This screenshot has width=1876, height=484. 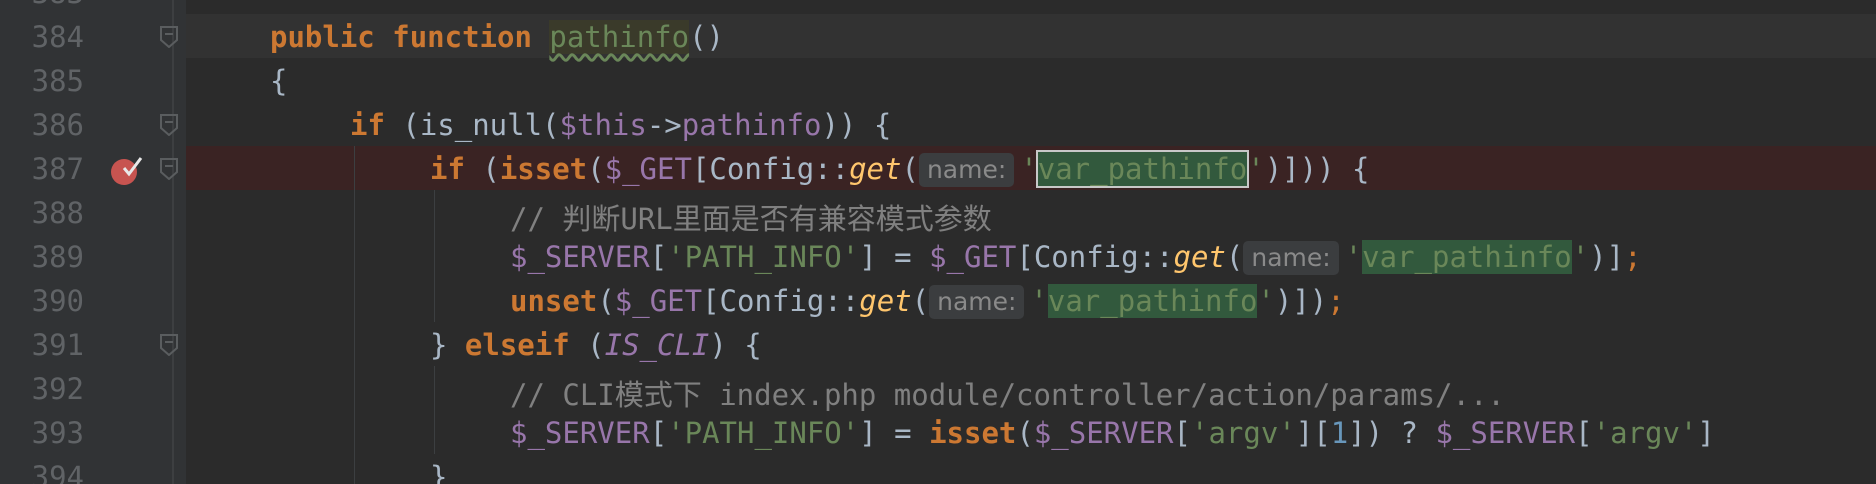 What do you see at coordinates (57, 81) in the screenshot?
I see `line-number: 385` at bounding box center [57, 81].